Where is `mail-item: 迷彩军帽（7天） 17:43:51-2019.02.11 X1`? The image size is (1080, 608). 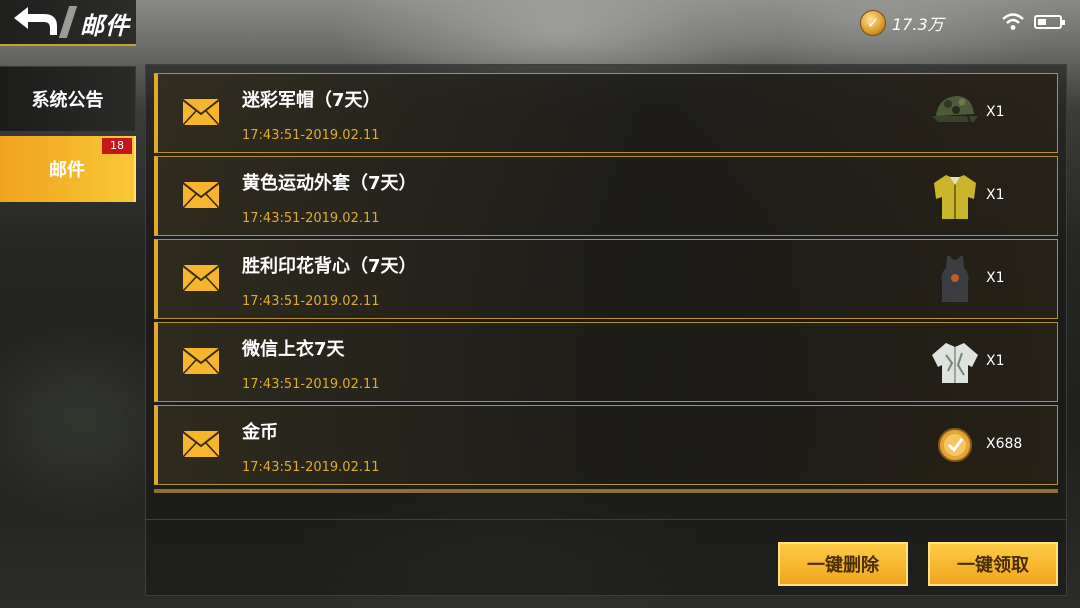 mail-item: 迷彩军帽（7天） 17:43:51-2019.02.11 X1 is located at coordinates (606, 113).